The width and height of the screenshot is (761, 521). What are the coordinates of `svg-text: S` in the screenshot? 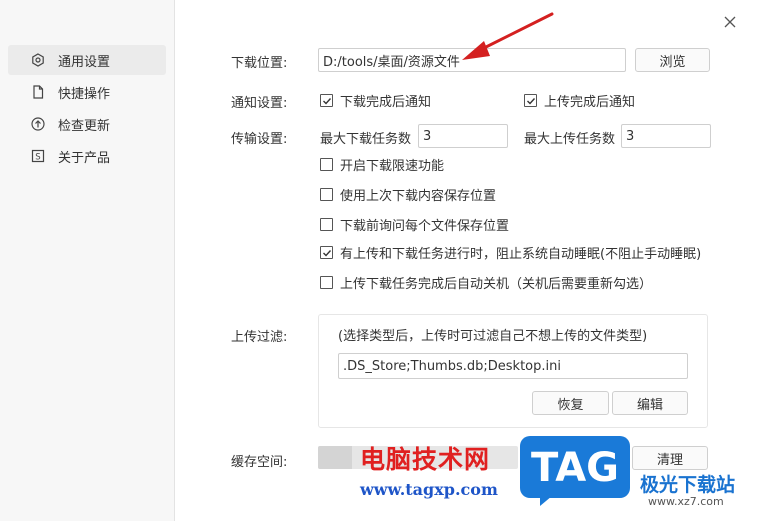 It's located at (37, 158).